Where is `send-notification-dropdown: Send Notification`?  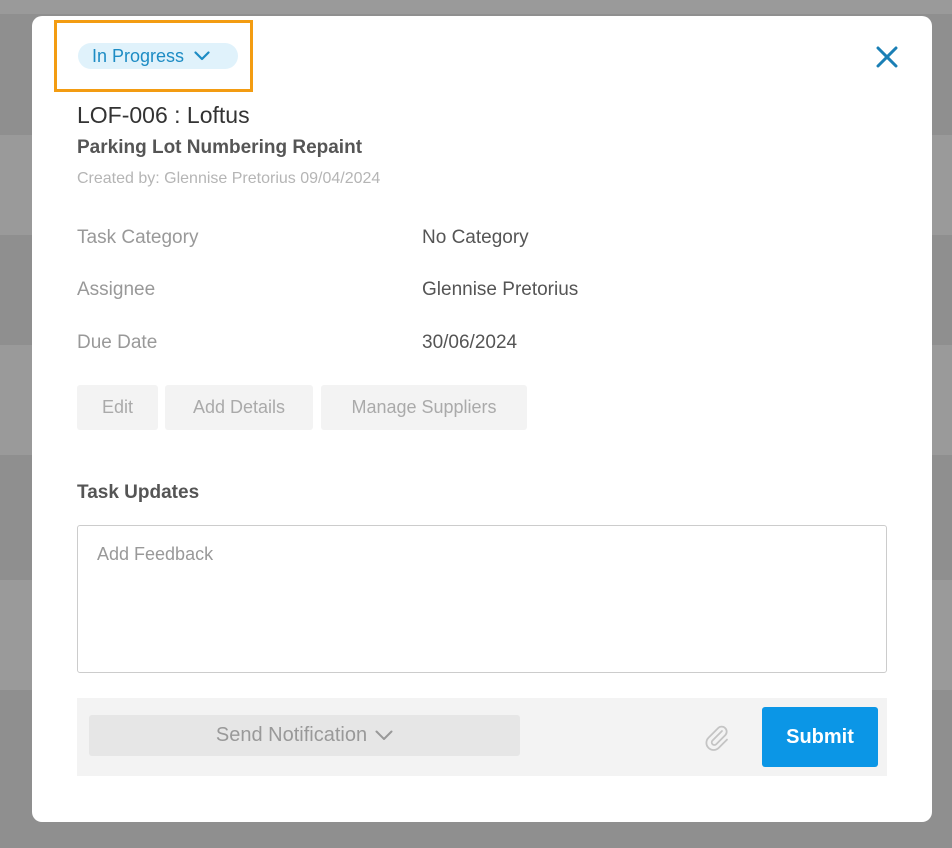
send-notification-dropdown: Send Notification is located at coordinates (304, 735).